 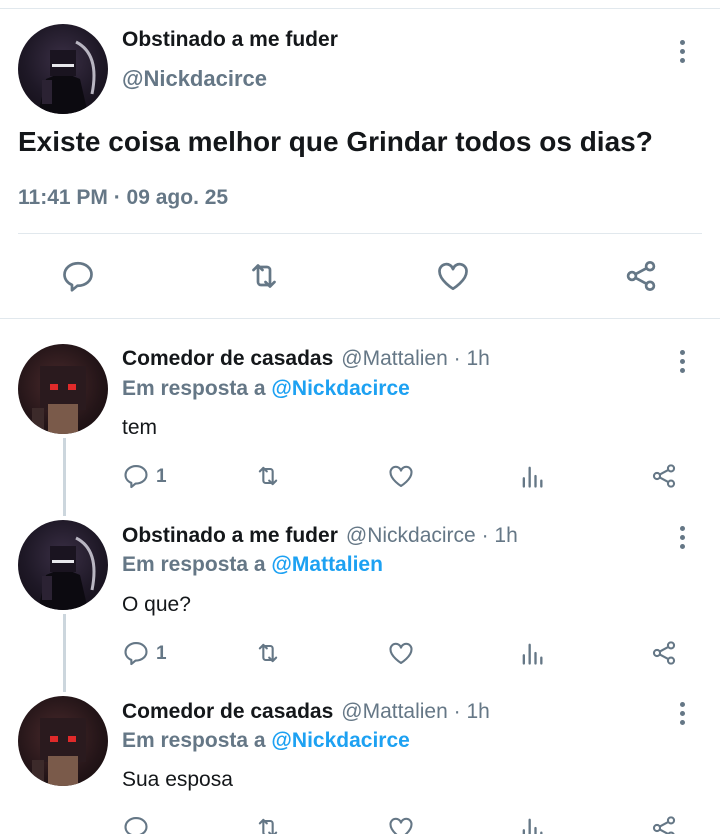 I want to click on mention-link: @Mattalien, so click(x=327, y=564).